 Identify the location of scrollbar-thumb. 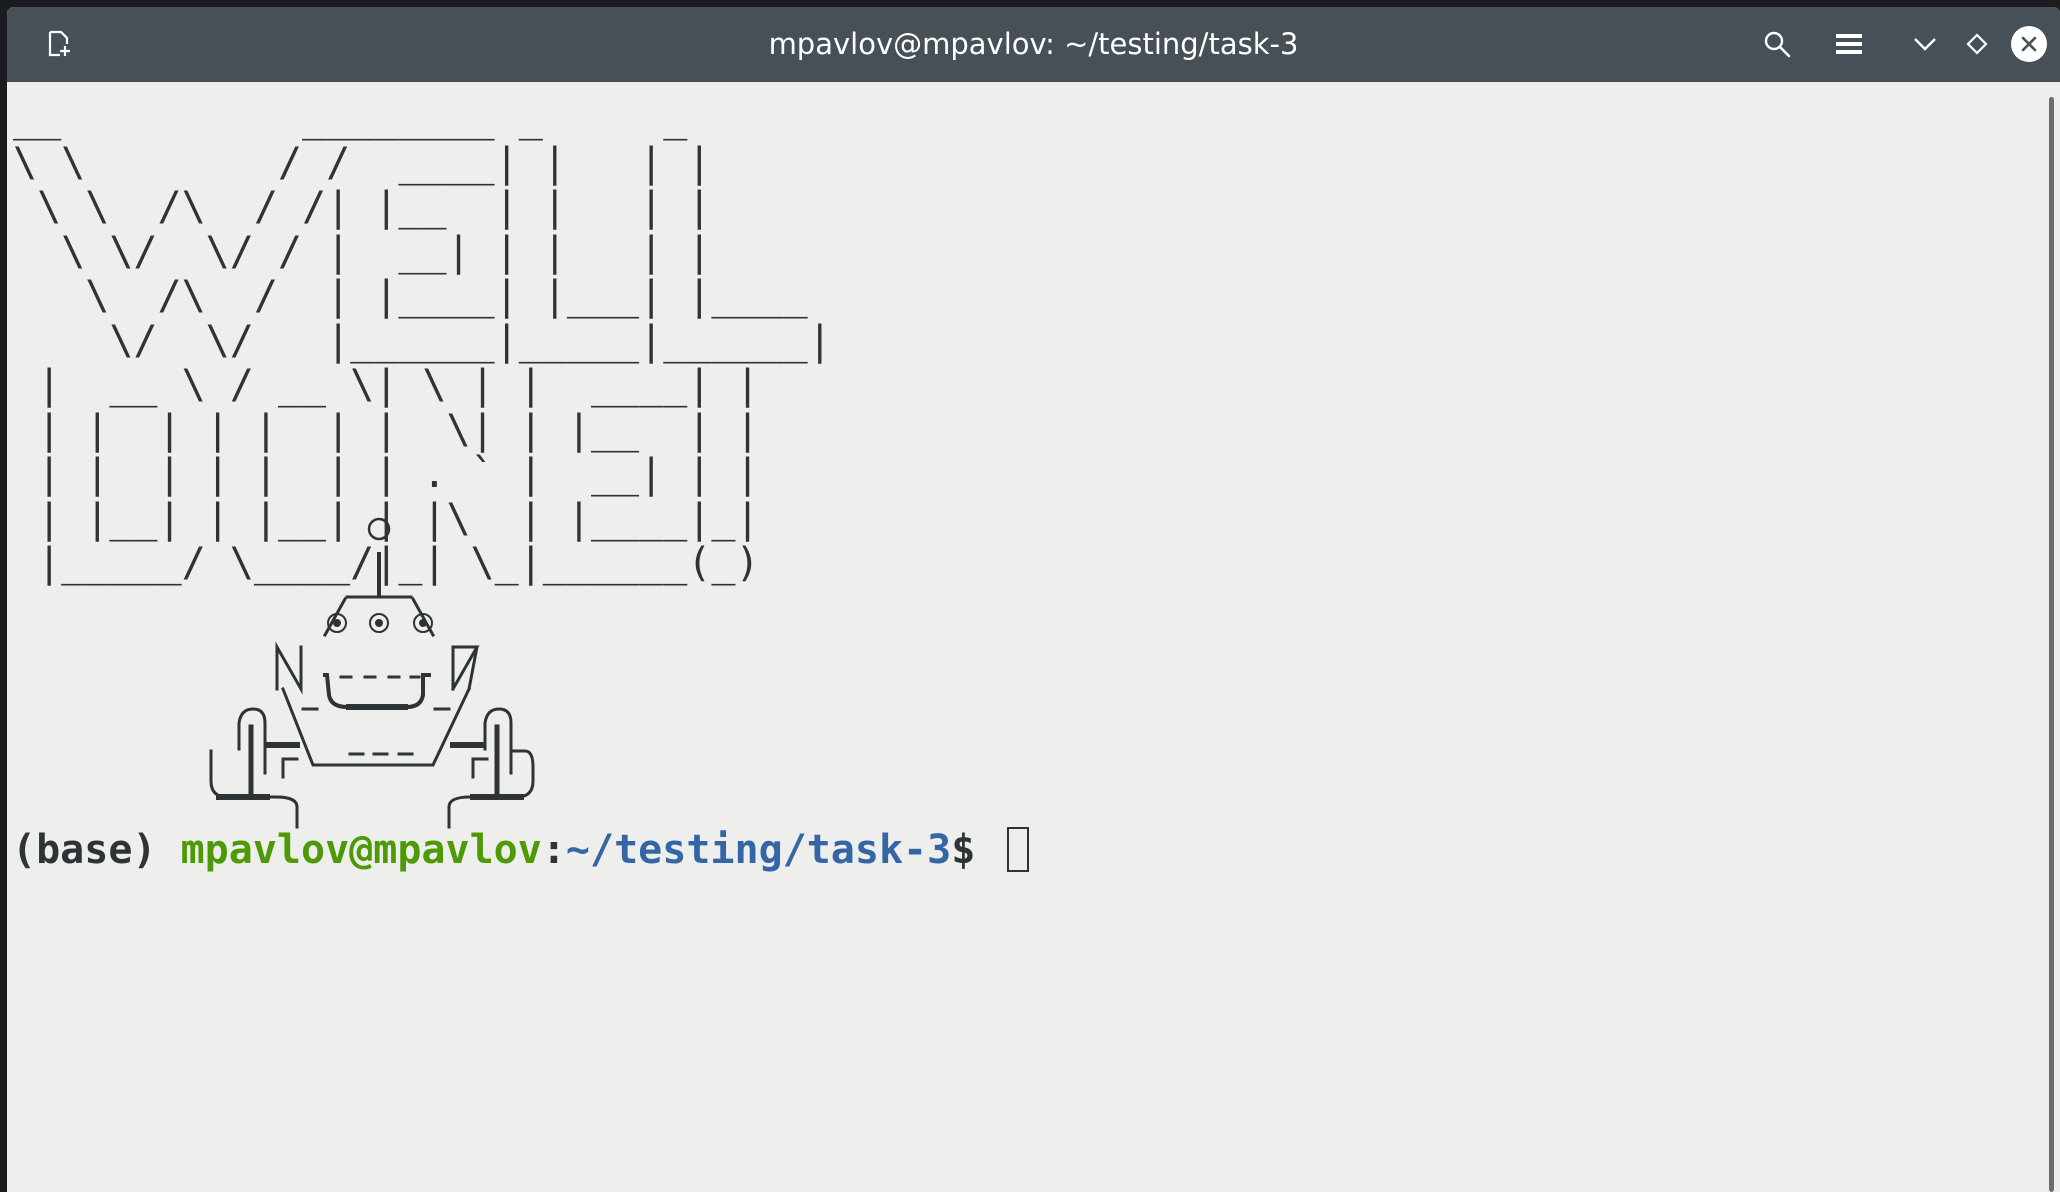
(2051, 644).